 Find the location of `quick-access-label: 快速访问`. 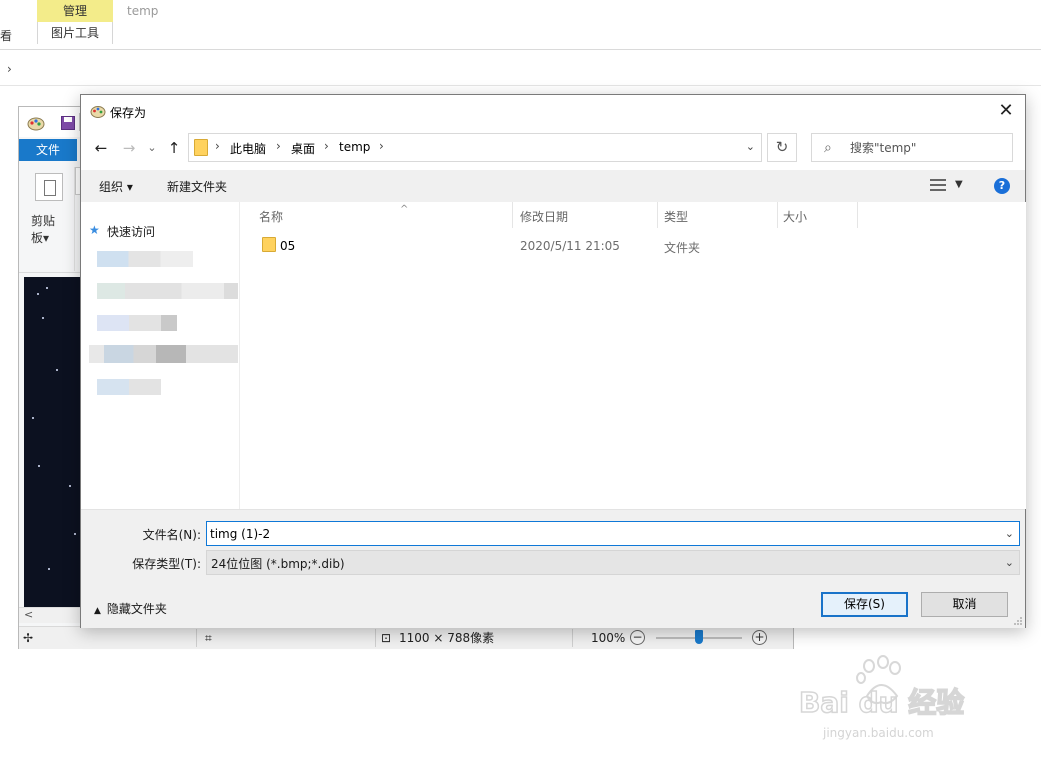

quick-access-label: 快速访问 is located at coordinates (131, 232).